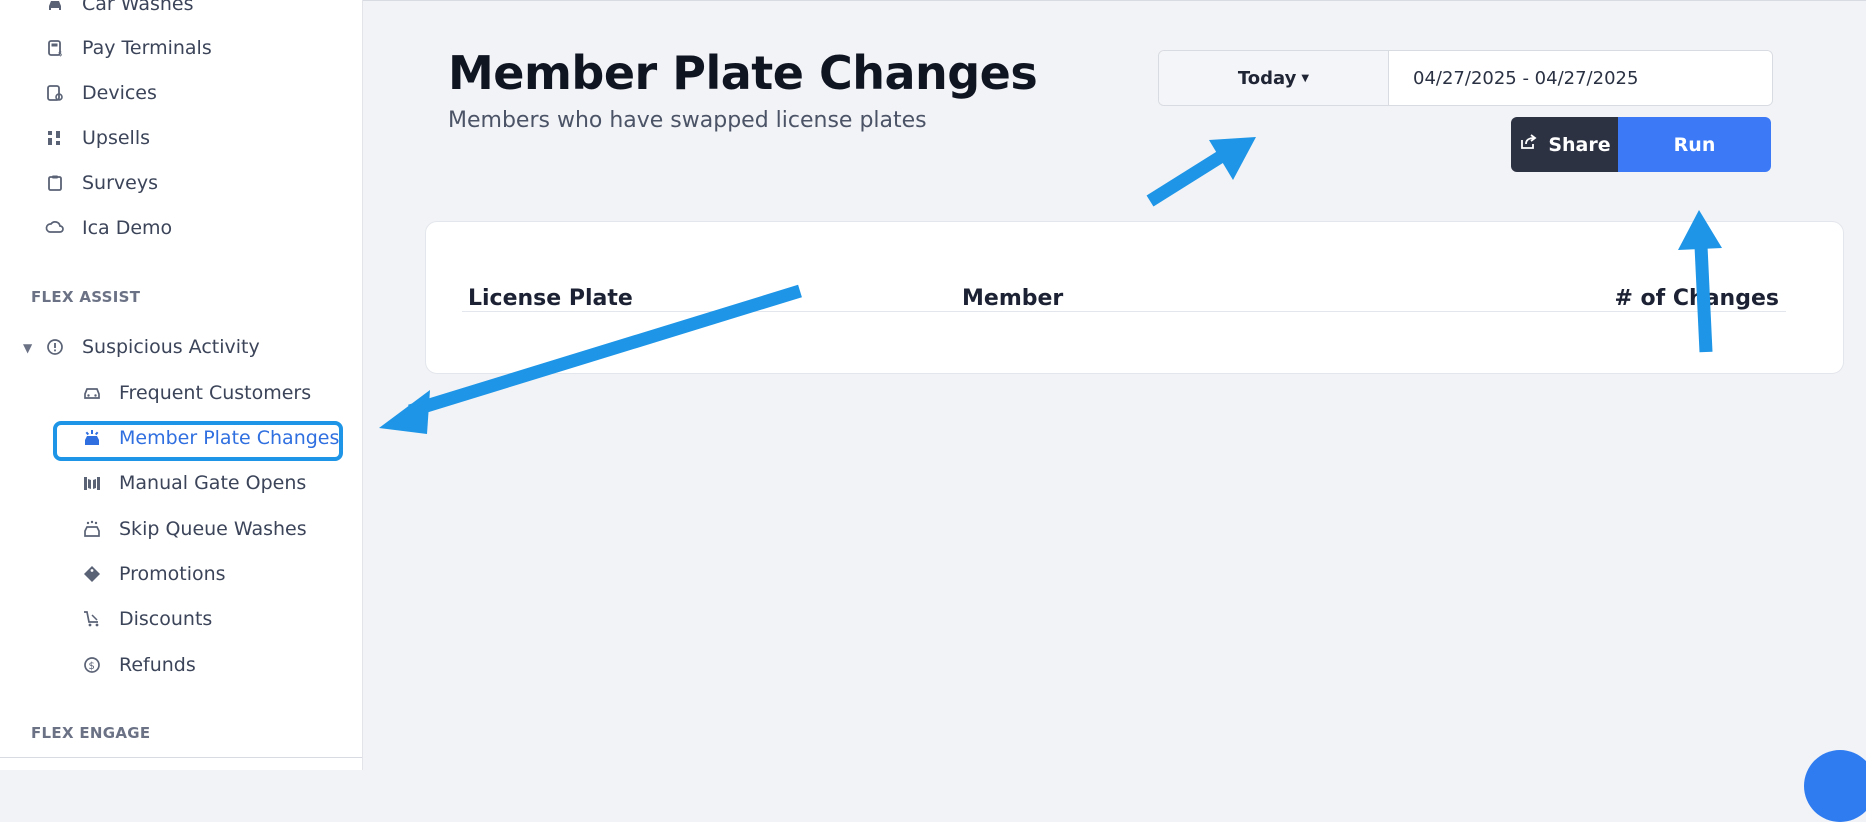  I want to click on sidebar-item-promotions: Promotions, so click(153, 574).